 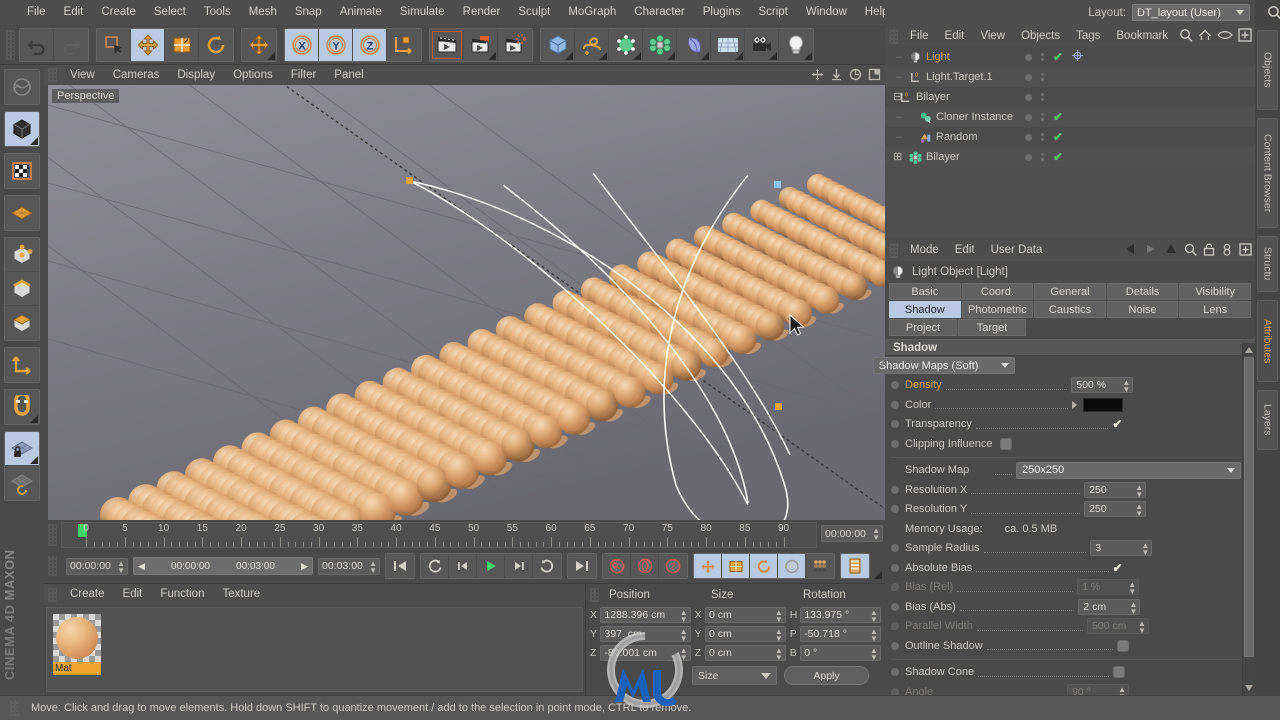 I want to click on property-color-swatch, so click(x=1102, y=404).